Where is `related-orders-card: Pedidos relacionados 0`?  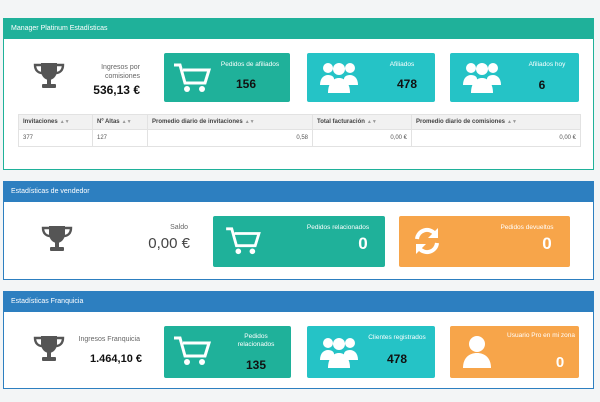 related-orders-card: Pedidos relacionados 0 is located at coordinates (299, 241).